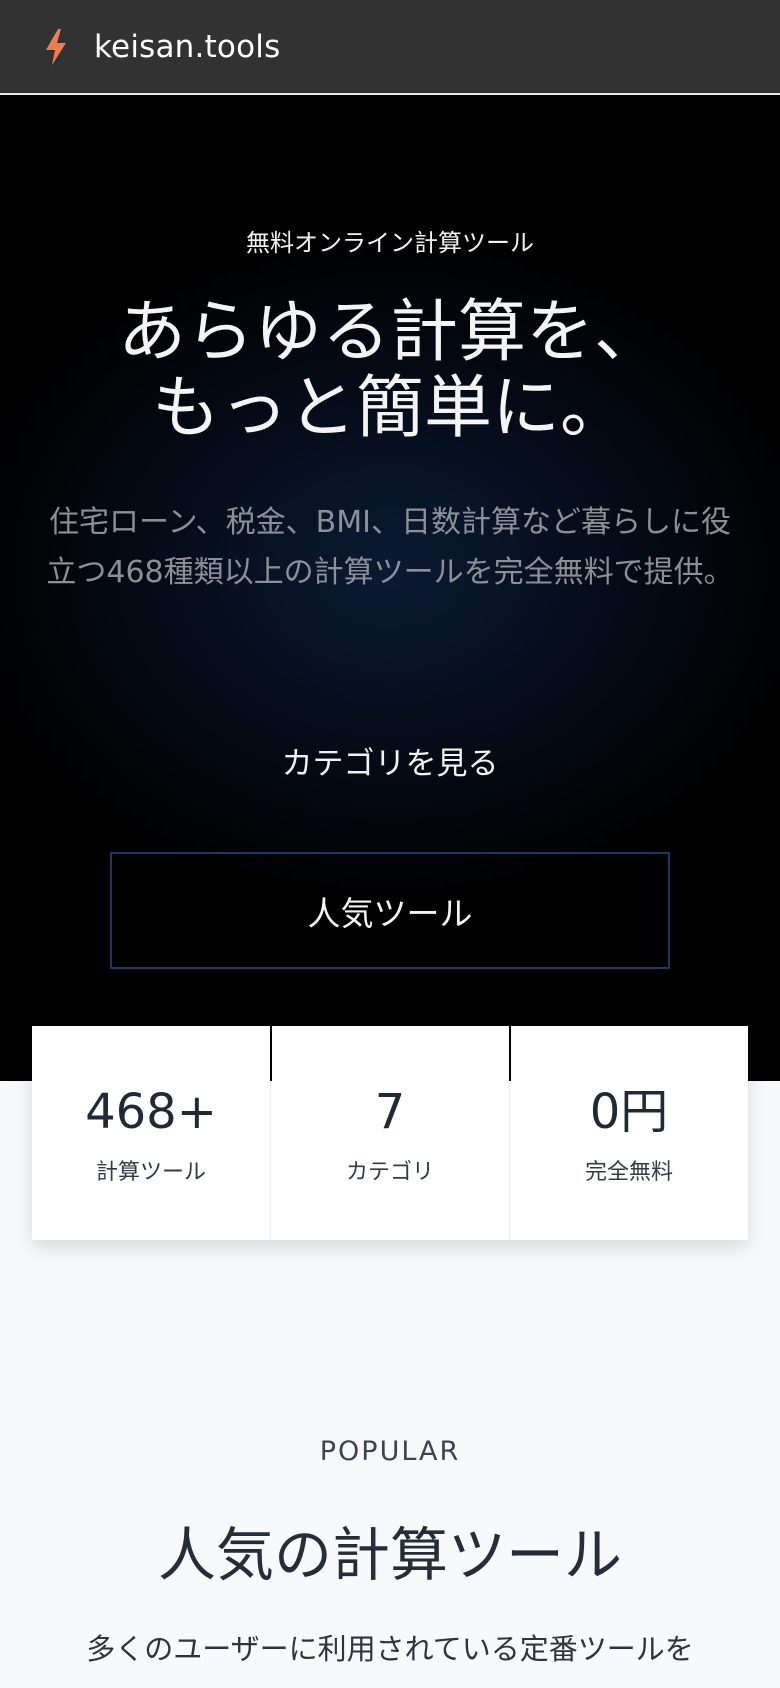 Image resolution: width=780 pixels, height=1688 pixels. Describe the element at coordinates (390, 243) in the screenshot. I see `hero-eyebrow: 無料オンライン計算ツール` at that location.